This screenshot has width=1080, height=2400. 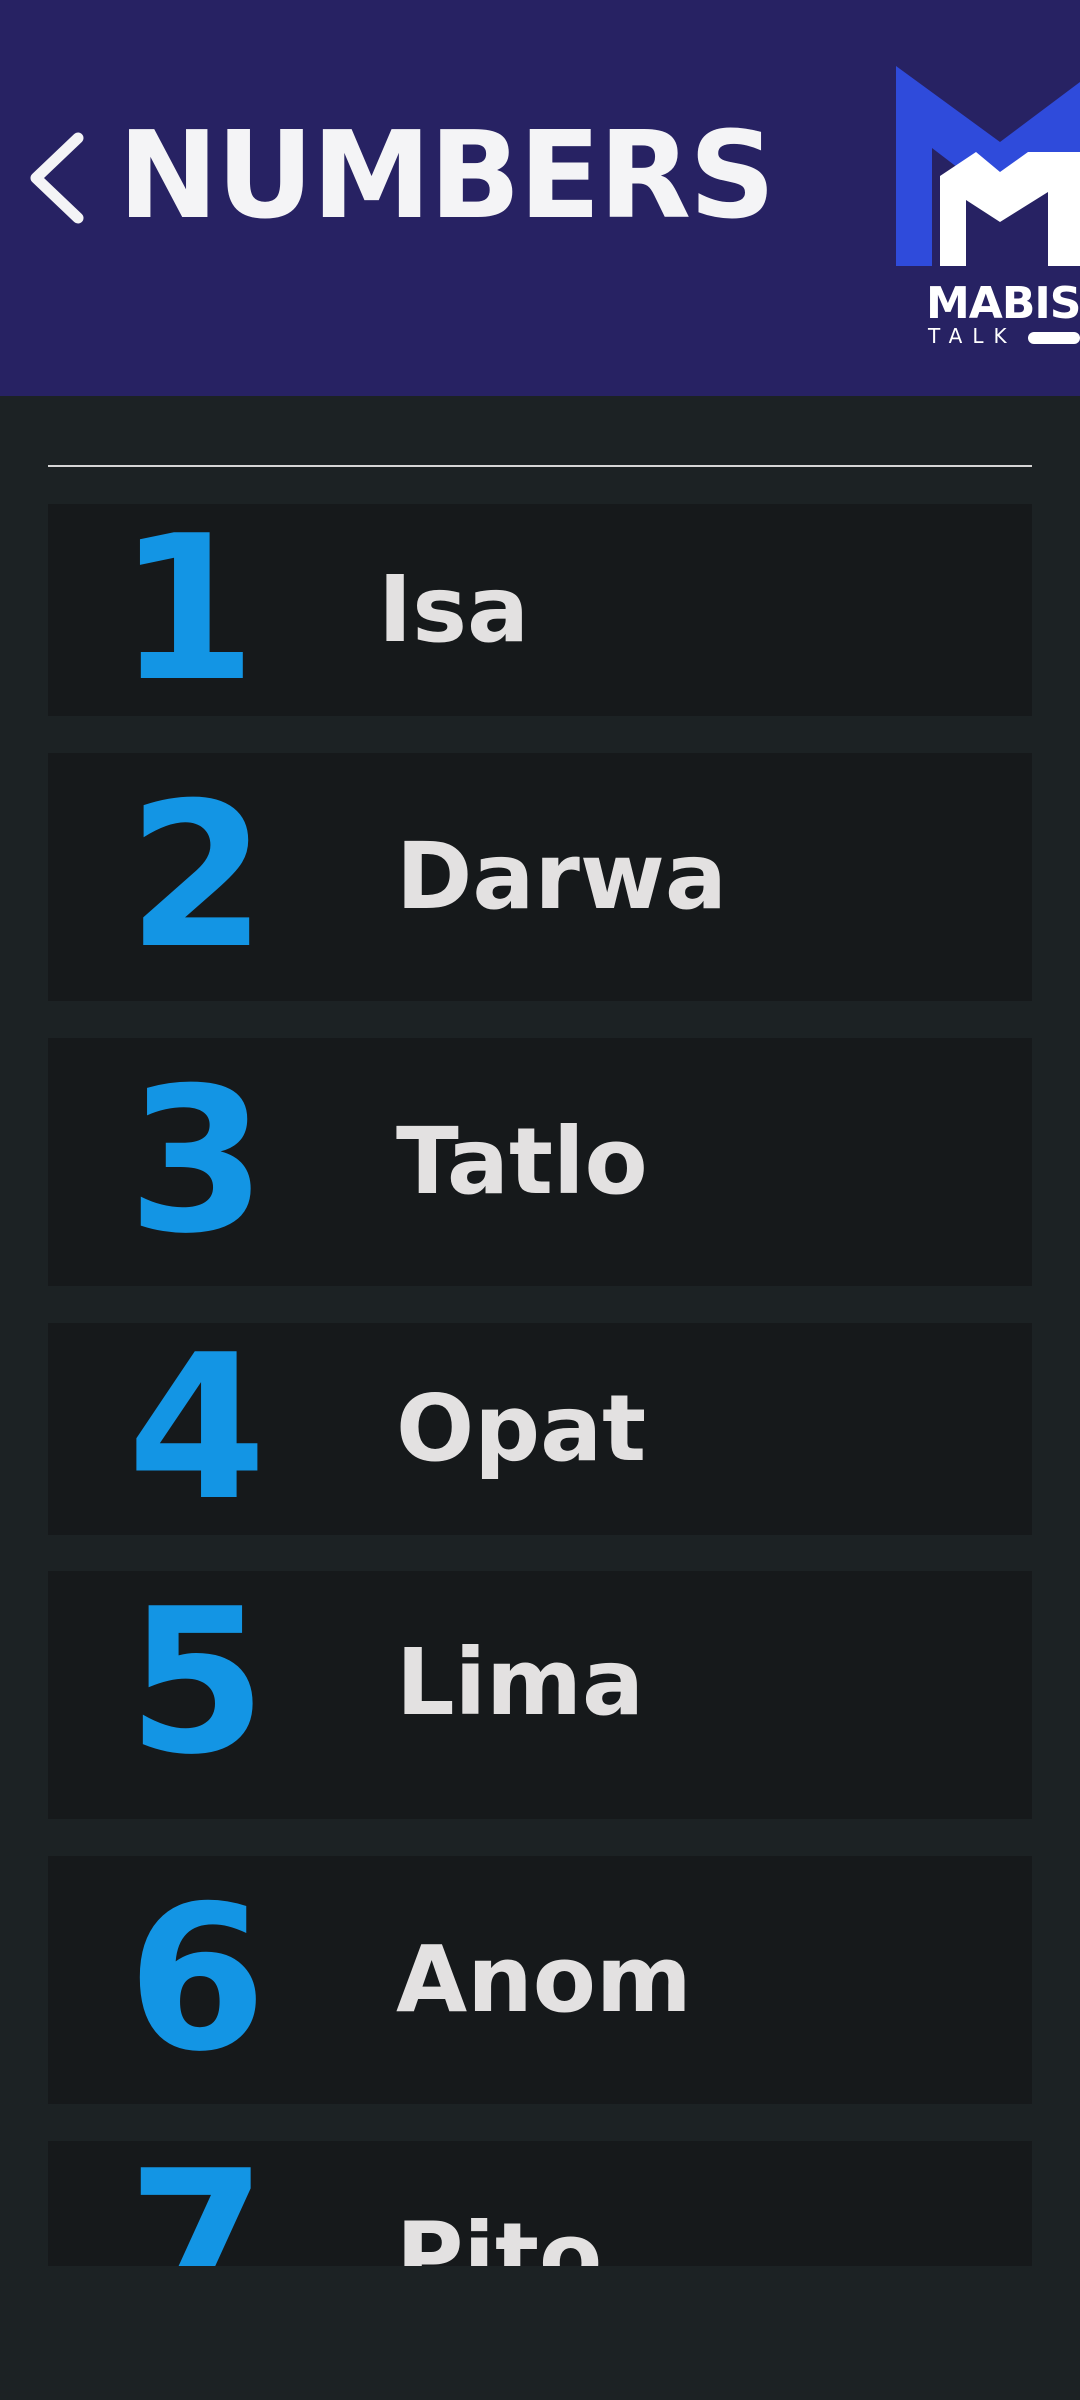 I want to click on number-digit: 5, so click(x=197, y=1682).